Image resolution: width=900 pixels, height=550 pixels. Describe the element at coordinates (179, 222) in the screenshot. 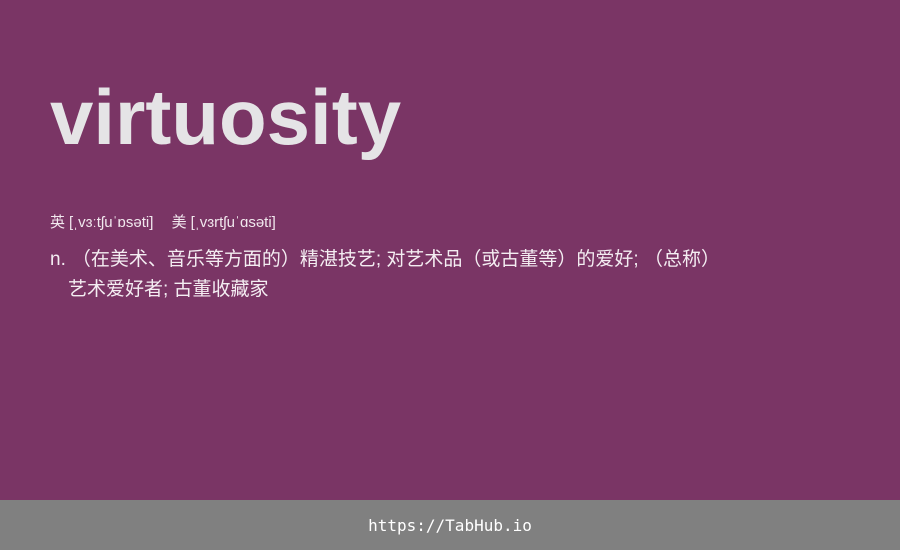

I see `us-label: 美` at that location.